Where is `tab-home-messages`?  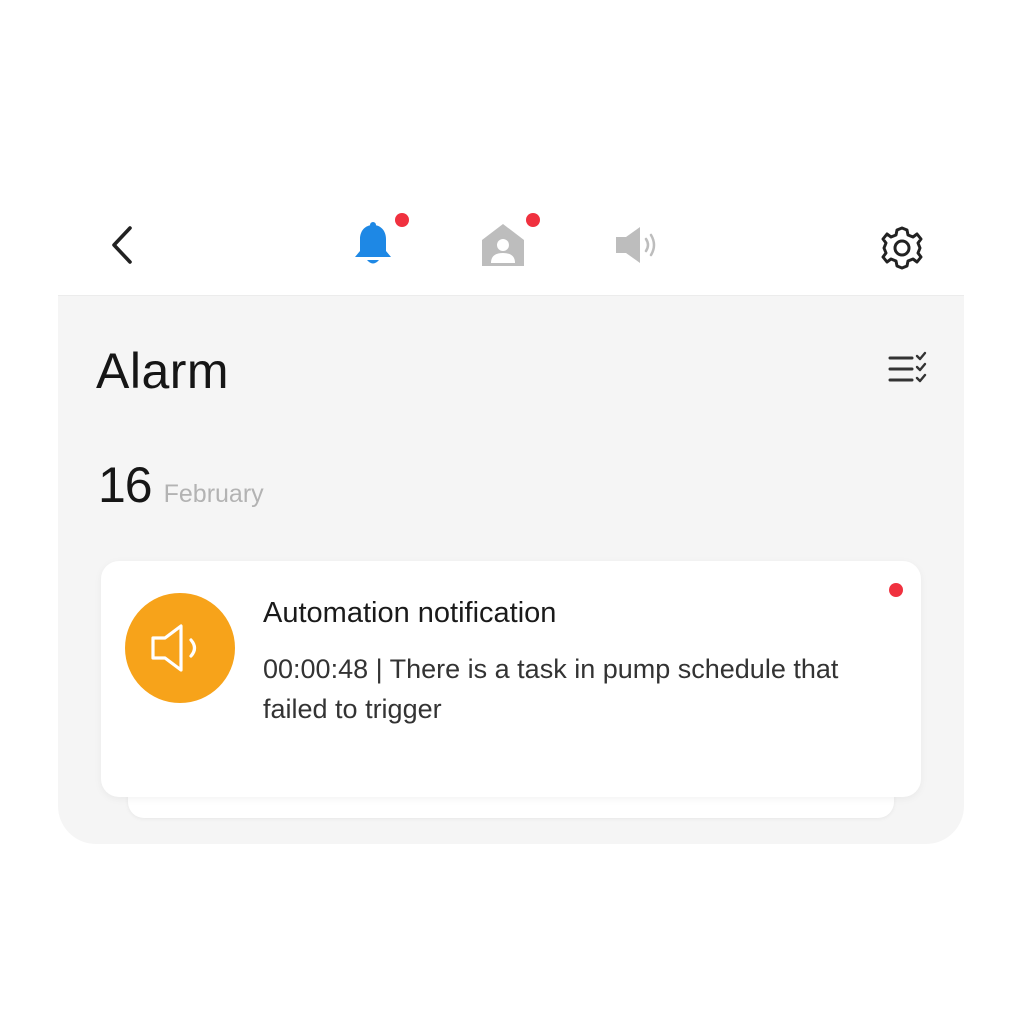
tab-home-messages is located at coordinates (506, 244).